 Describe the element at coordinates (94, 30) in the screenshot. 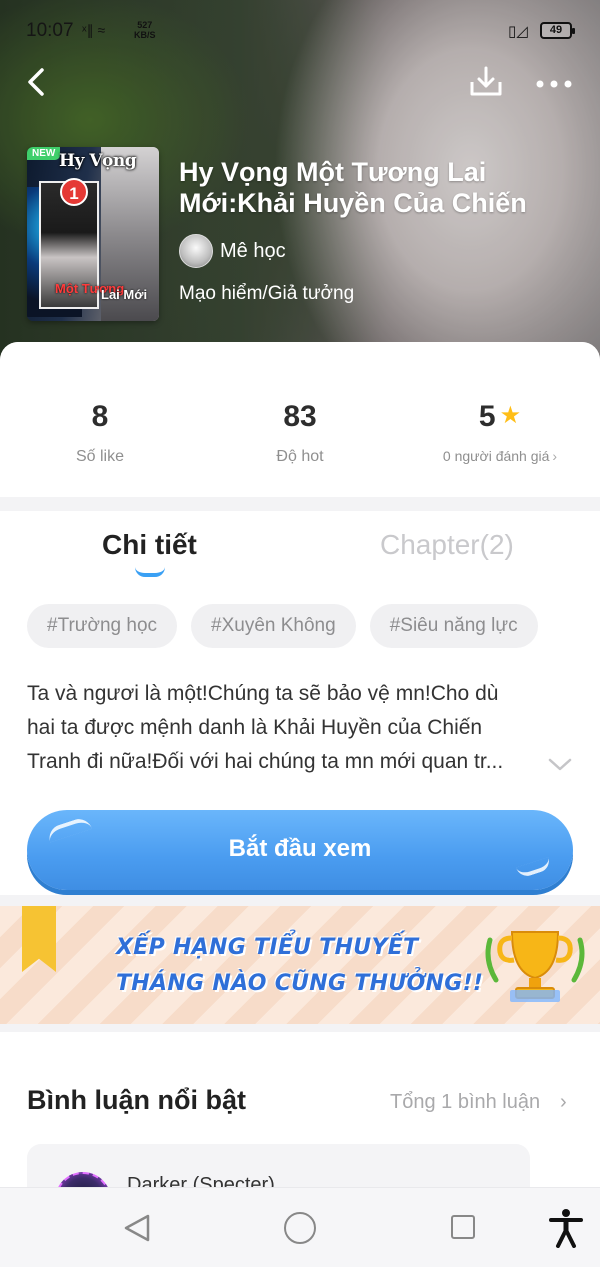

I see `signal-icon: ˣ∥ ≈` at that location.